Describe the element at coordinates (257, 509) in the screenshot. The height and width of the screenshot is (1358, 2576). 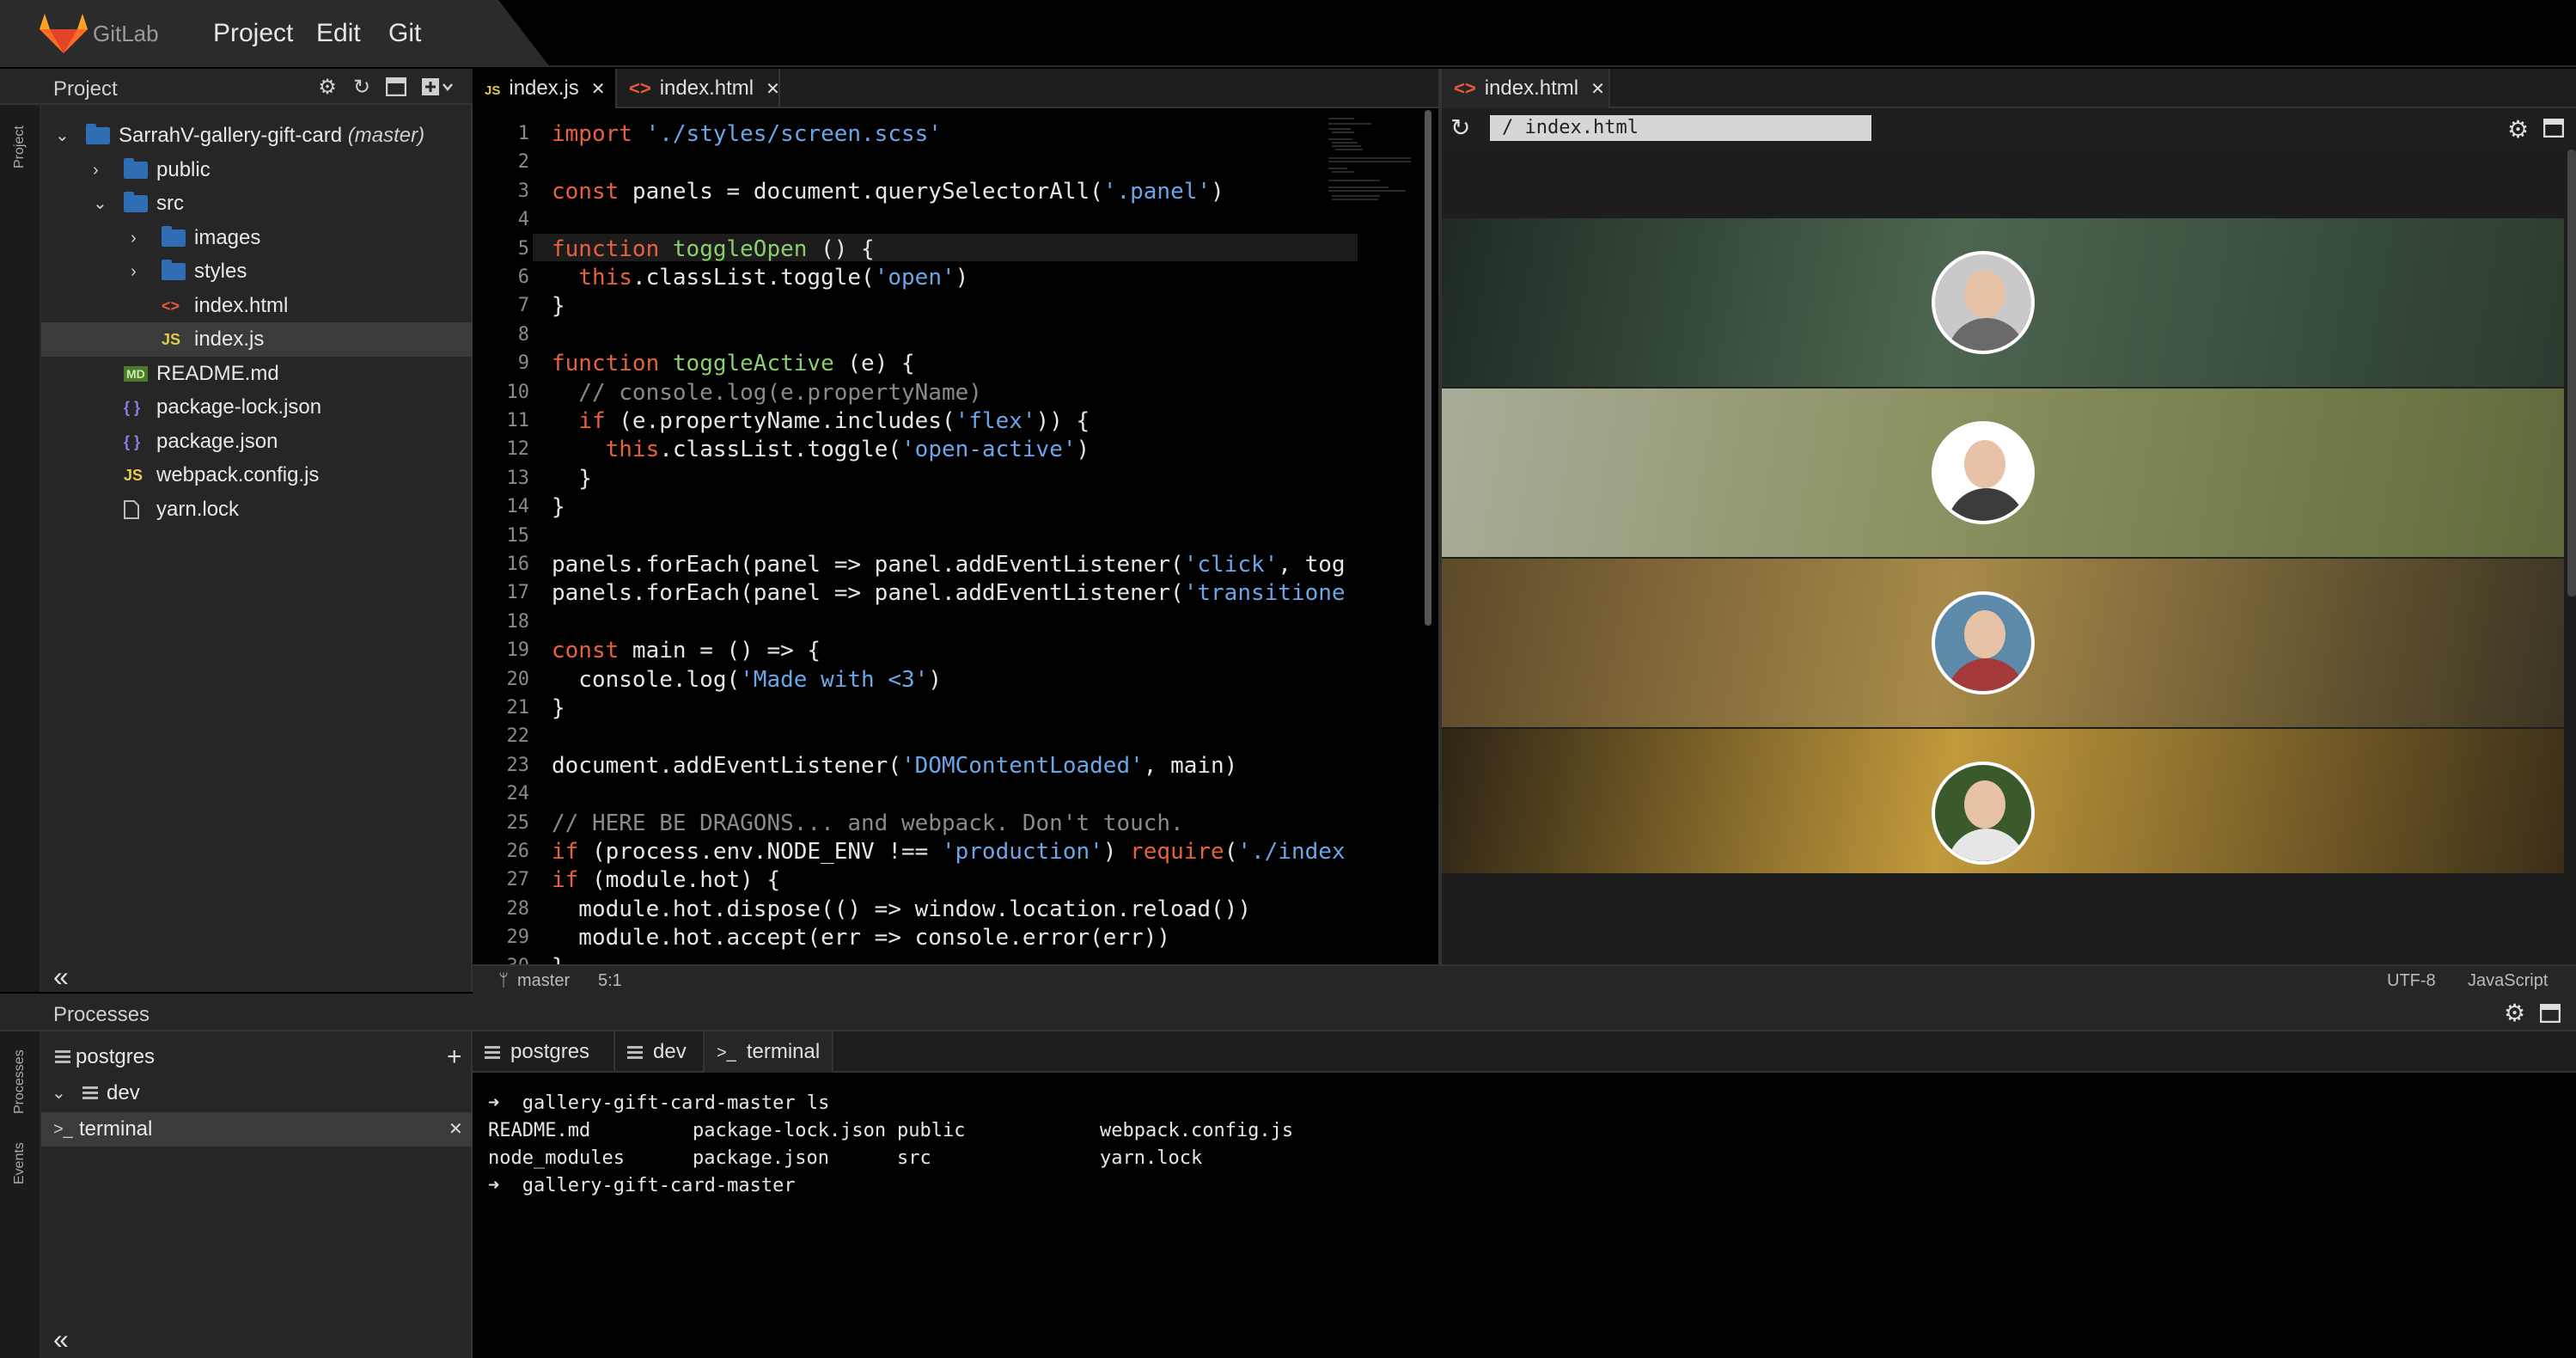
I see `tree-item: yarn.lock` at that location.